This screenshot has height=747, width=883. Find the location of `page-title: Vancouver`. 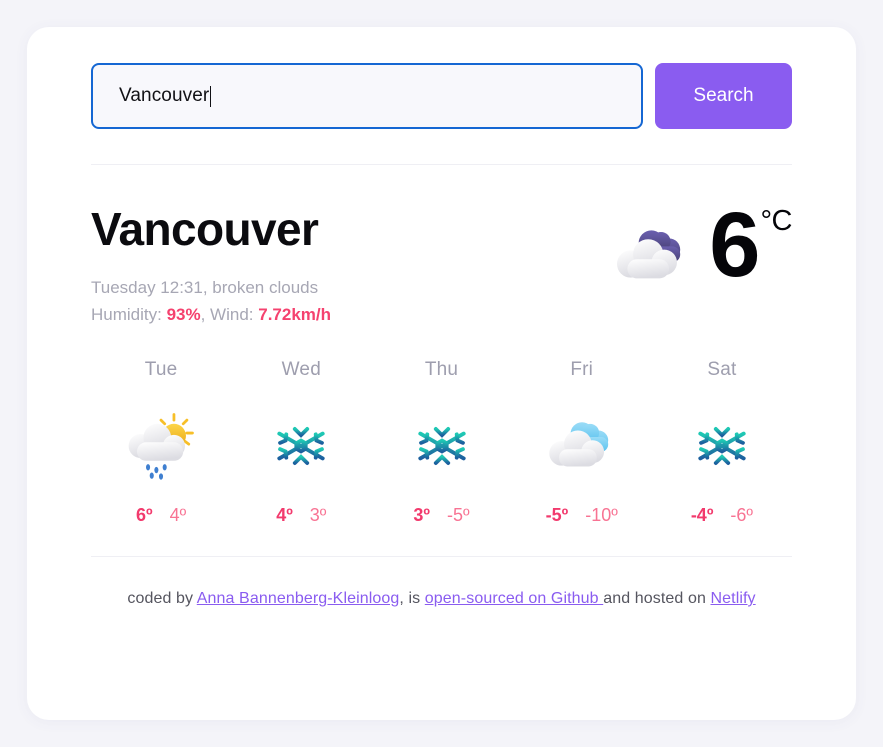

page-title: Vancouver is located at coordinates (205, 229).